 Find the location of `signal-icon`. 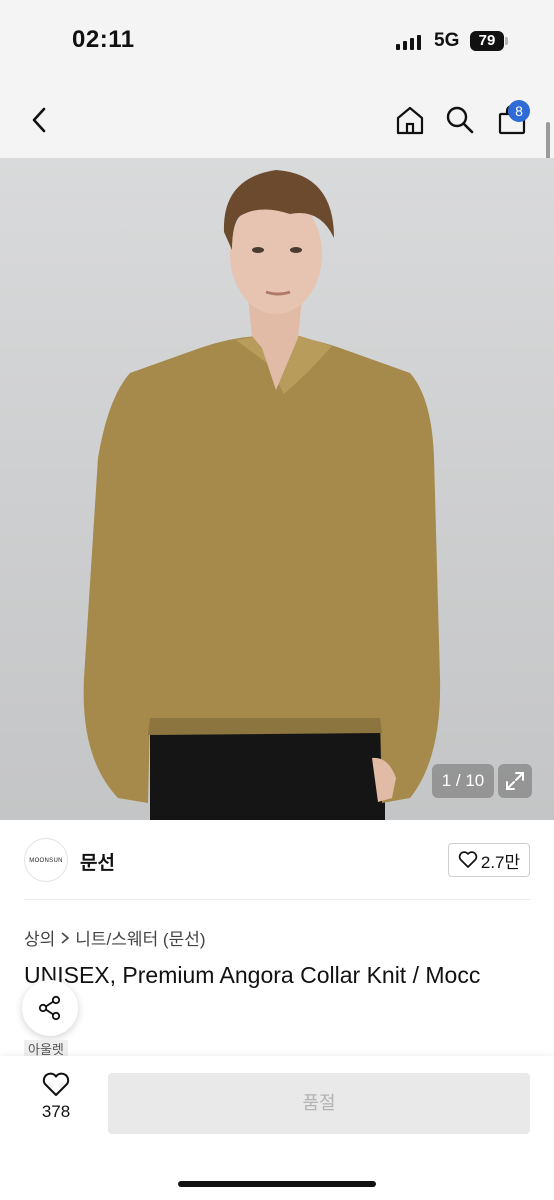

signal-icon is located at coordinates (408, 42).